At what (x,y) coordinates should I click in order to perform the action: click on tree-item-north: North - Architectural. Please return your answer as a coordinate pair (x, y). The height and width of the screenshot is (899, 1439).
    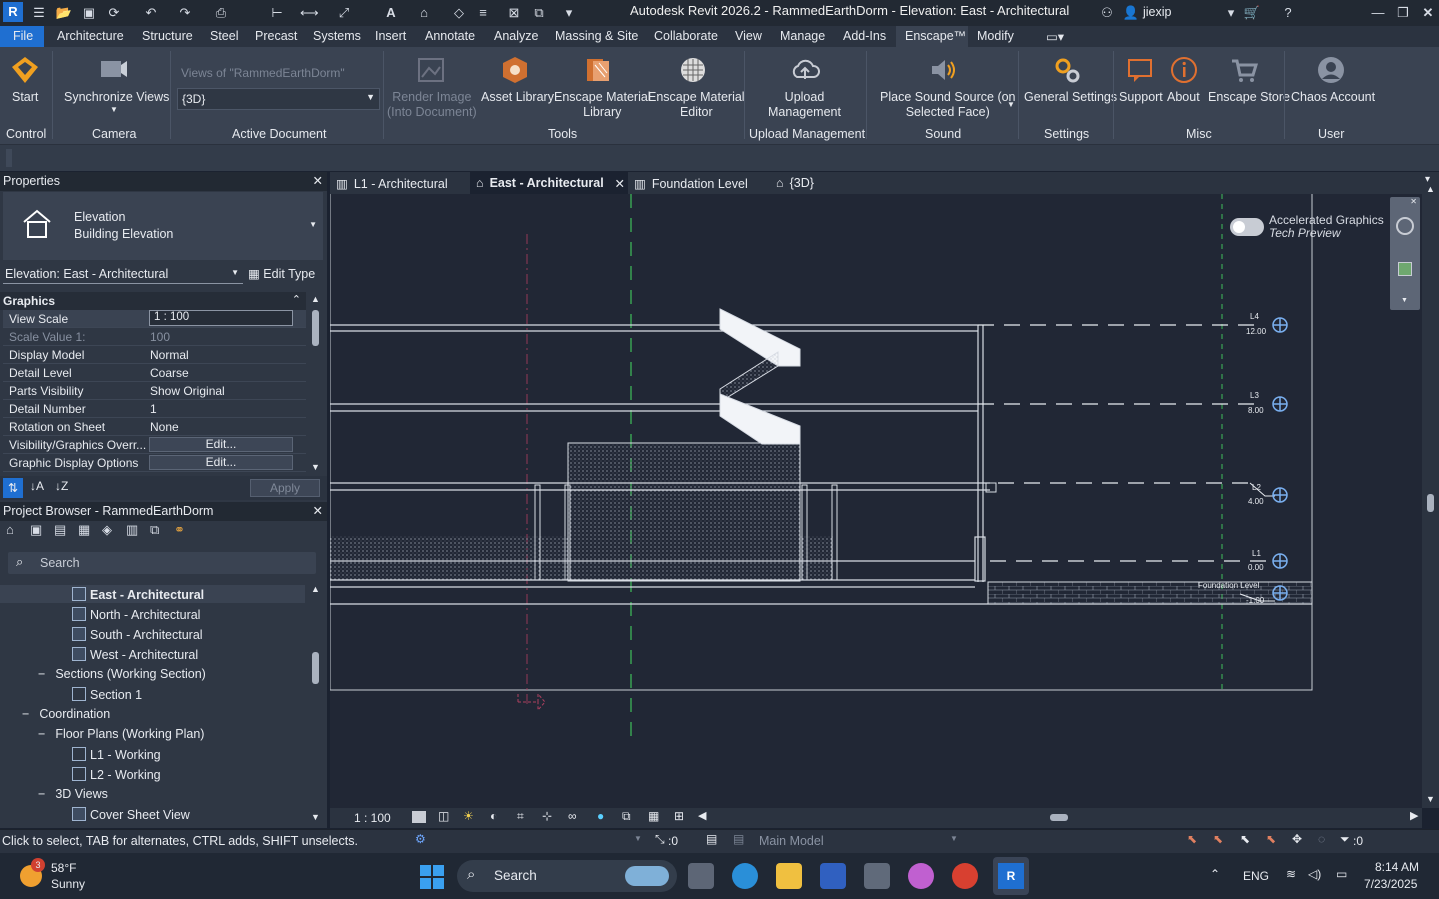
    Looking at the image, I should click on (136, 614).